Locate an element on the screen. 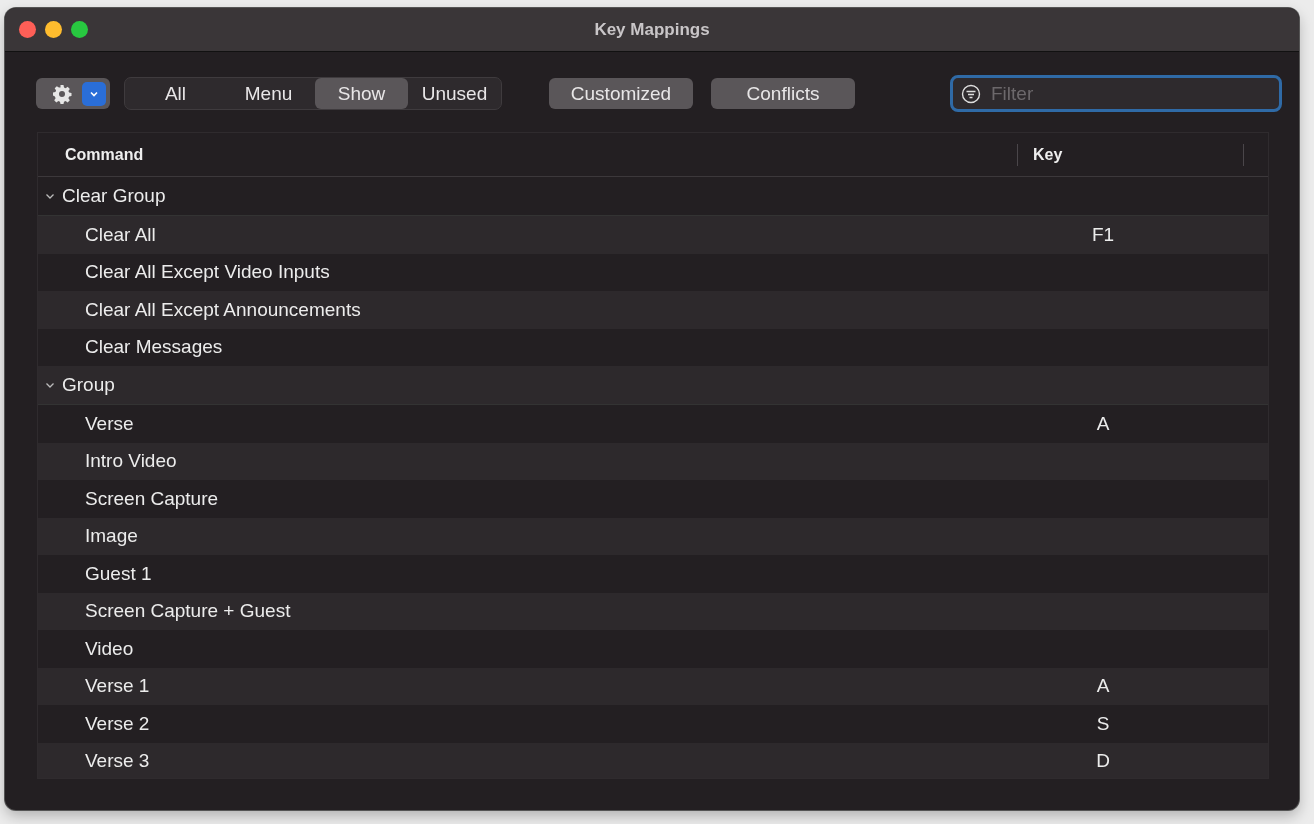 Image resolution: width=1314 pixels, height=824 pixels. group-row: Group is located at coordinates (653, 385).